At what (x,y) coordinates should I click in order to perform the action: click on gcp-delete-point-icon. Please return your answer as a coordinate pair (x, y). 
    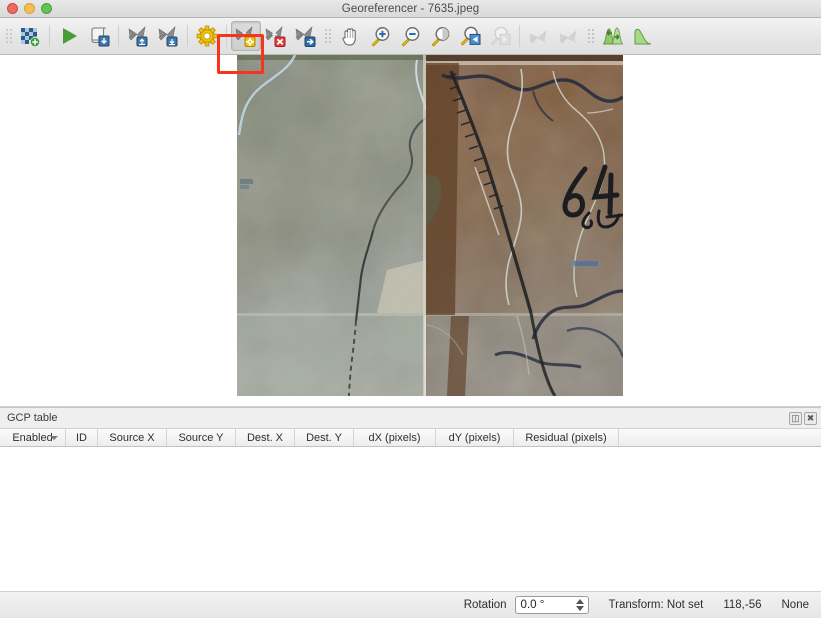
    Looking at the image, I should click on (275, 36).